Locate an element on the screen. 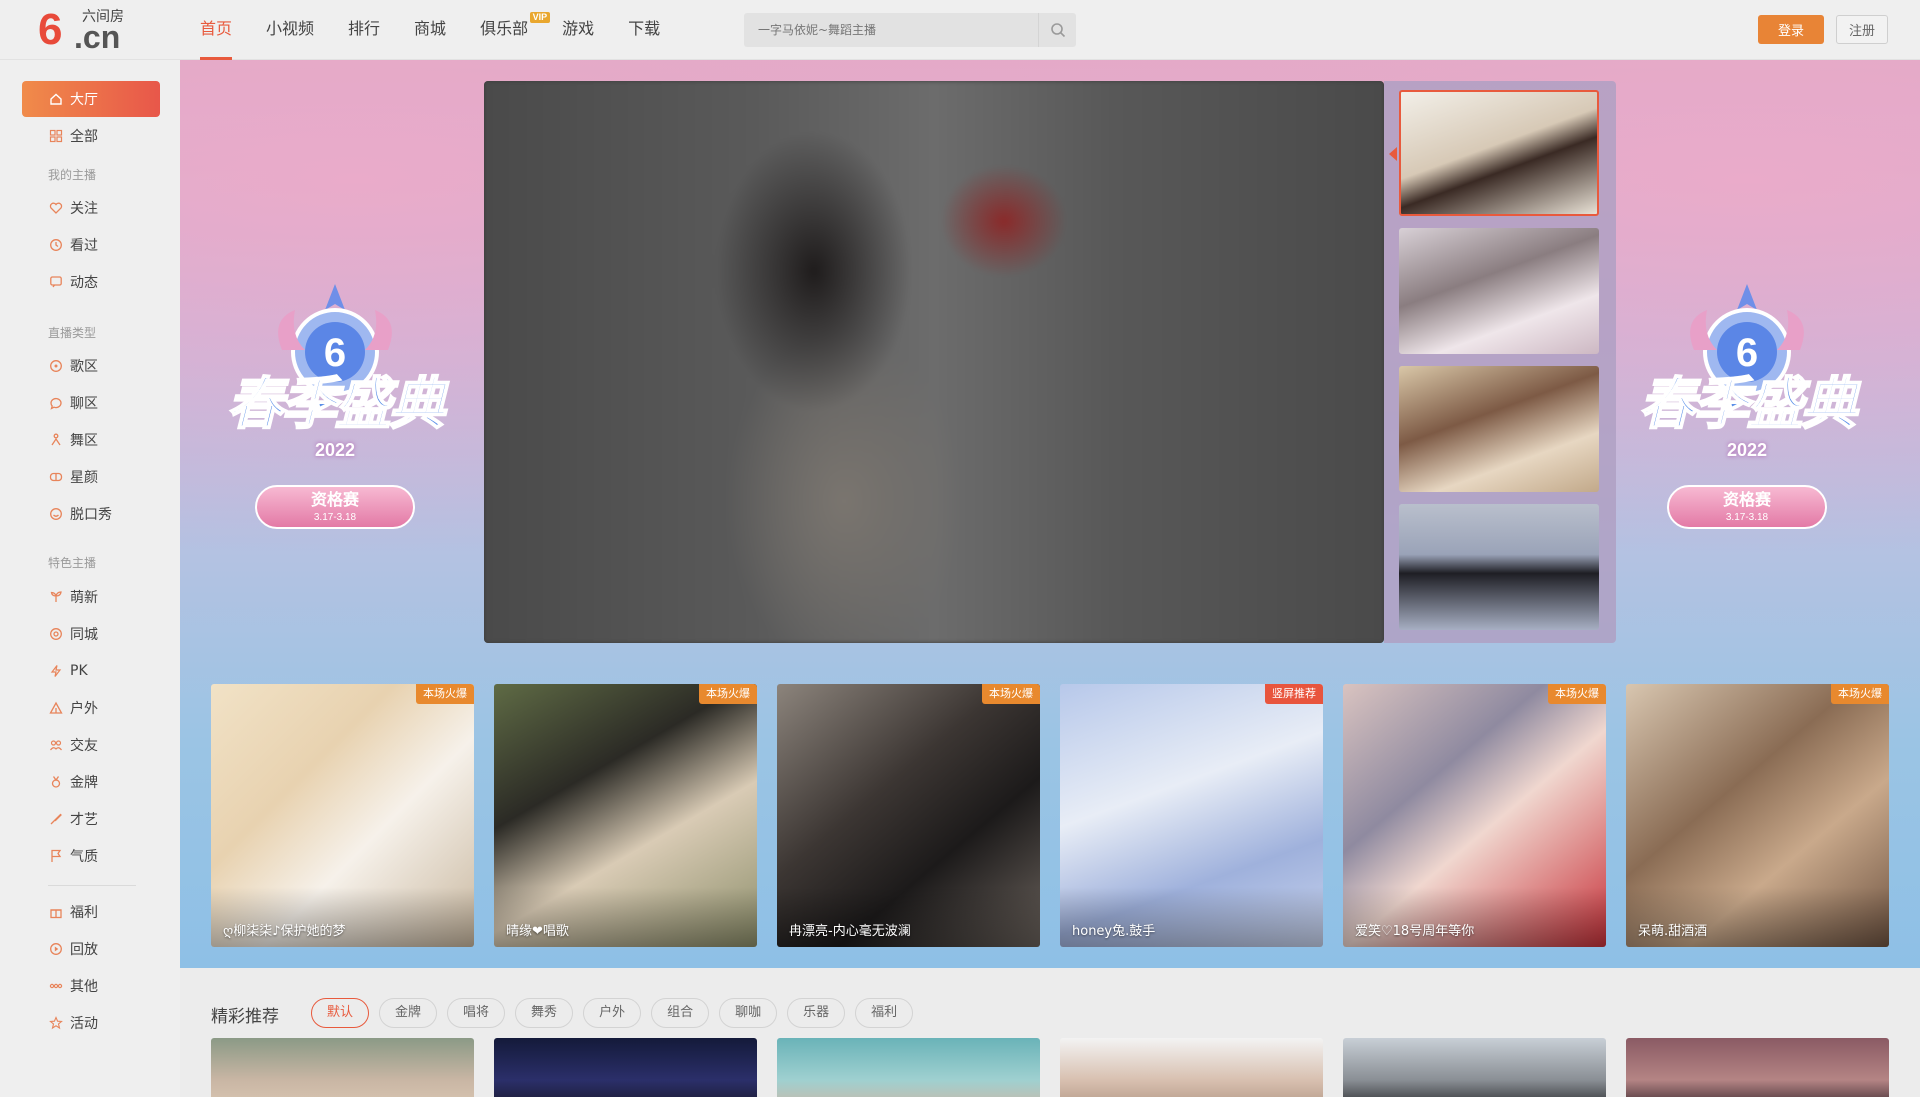 This screenshot has height=1097, width=1920. filter-chip: 默认 is located at coordinates (340, 1013).